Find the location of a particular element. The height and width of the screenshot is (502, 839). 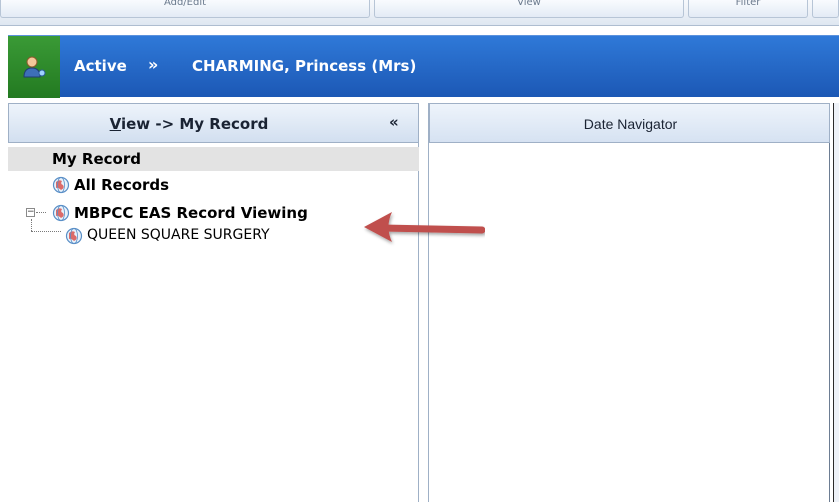

ribbon-group-label: Filter is located at coordinates (748, 4).